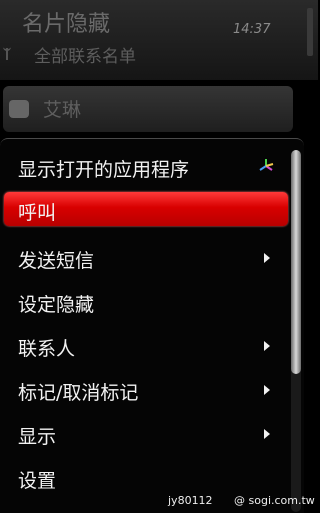  Describe the element at coordinates (146, 345) in the screenshot. I see `menu-item-contacts: 联系人` at that location.